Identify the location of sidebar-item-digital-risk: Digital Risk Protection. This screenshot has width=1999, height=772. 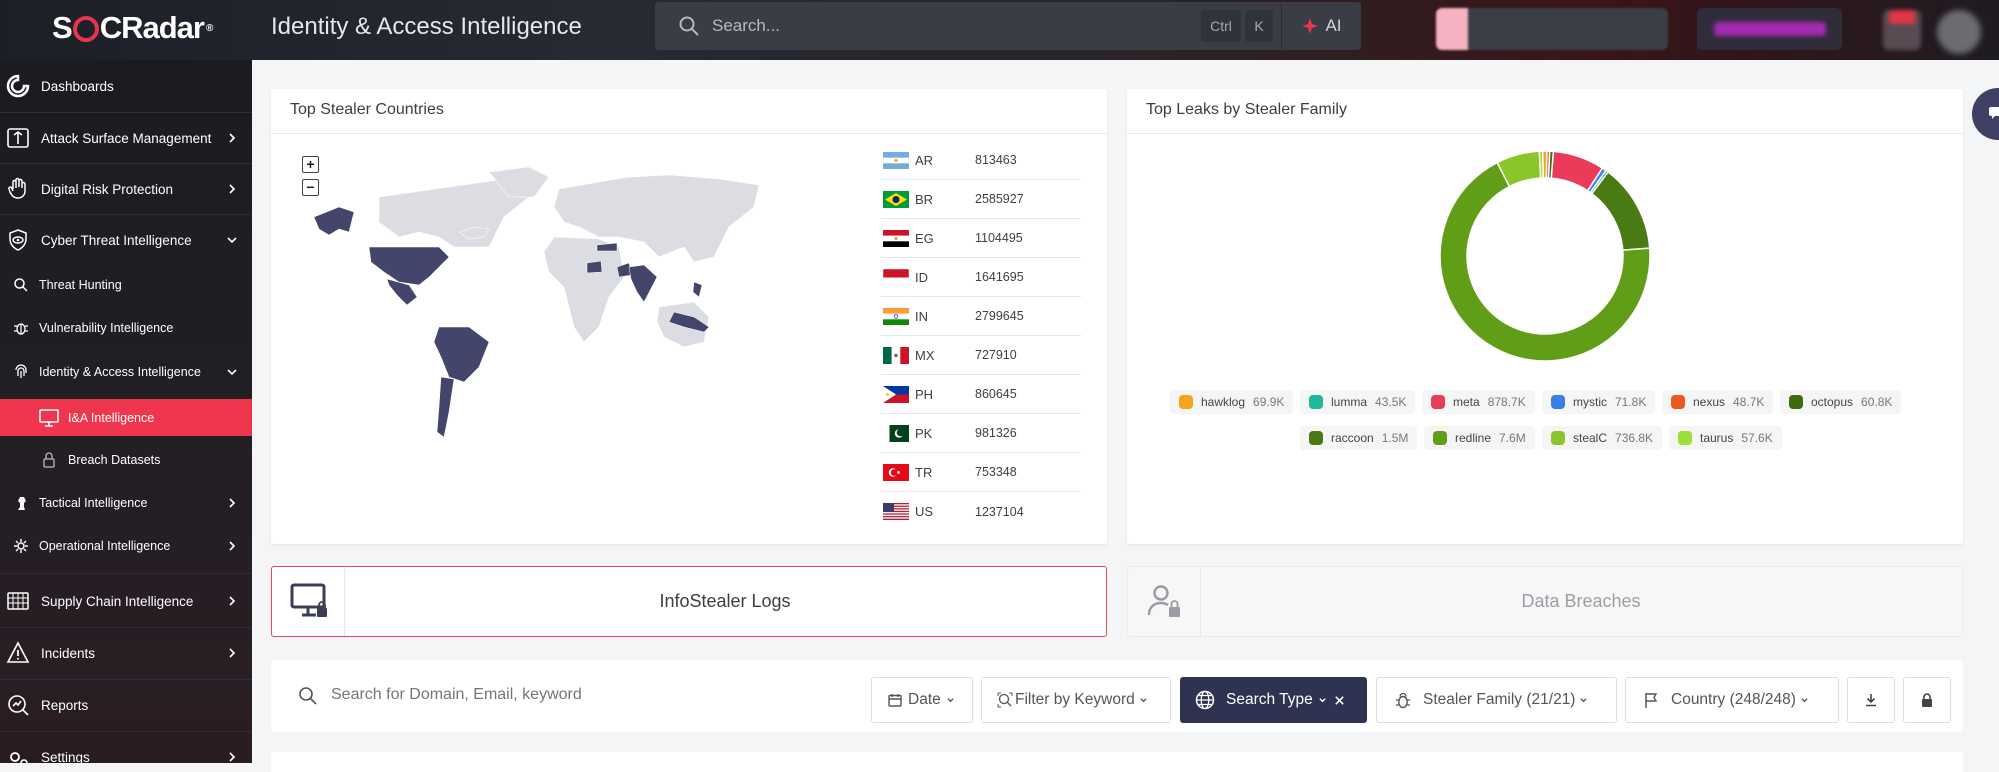
(126, 189).